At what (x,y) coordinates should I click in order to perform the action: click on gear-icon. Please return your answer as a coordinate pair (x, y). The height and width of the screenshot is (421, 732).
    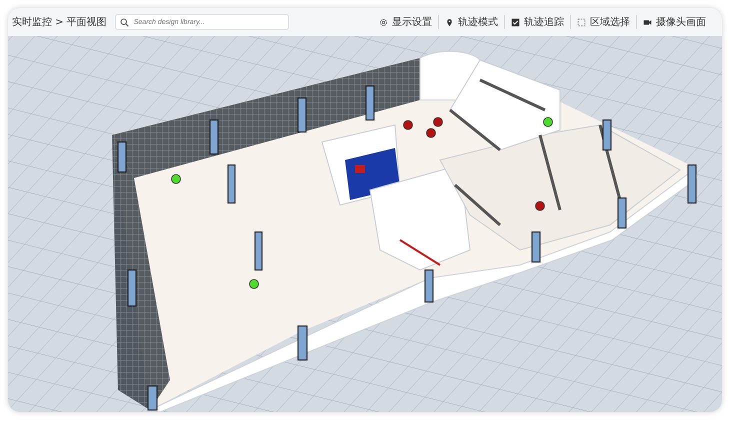
    Looking at the image, I should click on (383, 22).